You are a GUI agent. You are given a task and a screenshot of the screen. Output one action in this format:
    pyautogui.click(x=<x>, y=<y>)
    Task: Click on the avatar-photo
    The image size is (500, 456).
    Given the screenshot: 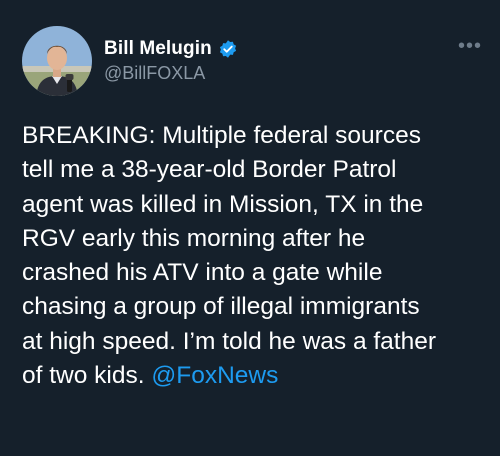 What is the action you would take?
    pyautogui.click(x=57, y=61)
    